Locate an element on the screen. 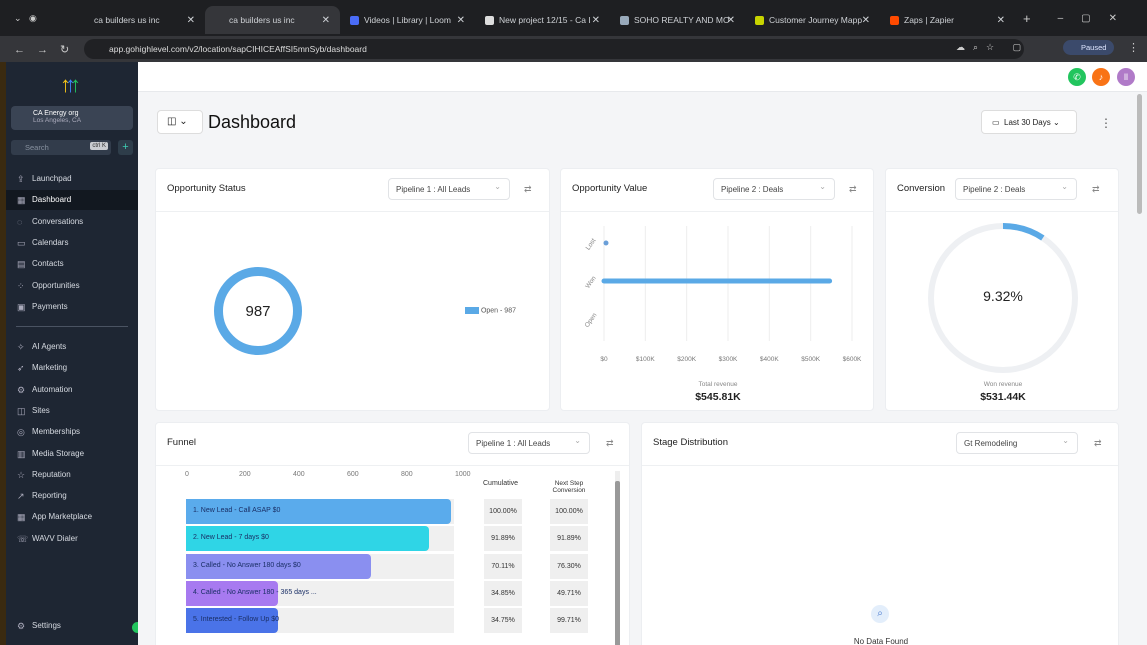 The height and width of the screenshot is (645, 1147). point-lost is located at coordinates (606, 243).